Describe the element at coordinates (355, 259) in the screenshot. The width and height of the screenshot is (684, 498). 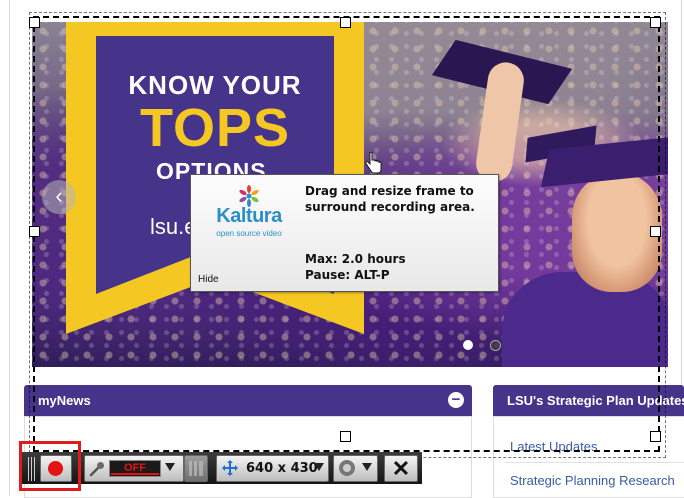
I see `tooltip-max-duration: Max: 2.0 hours` at that location.